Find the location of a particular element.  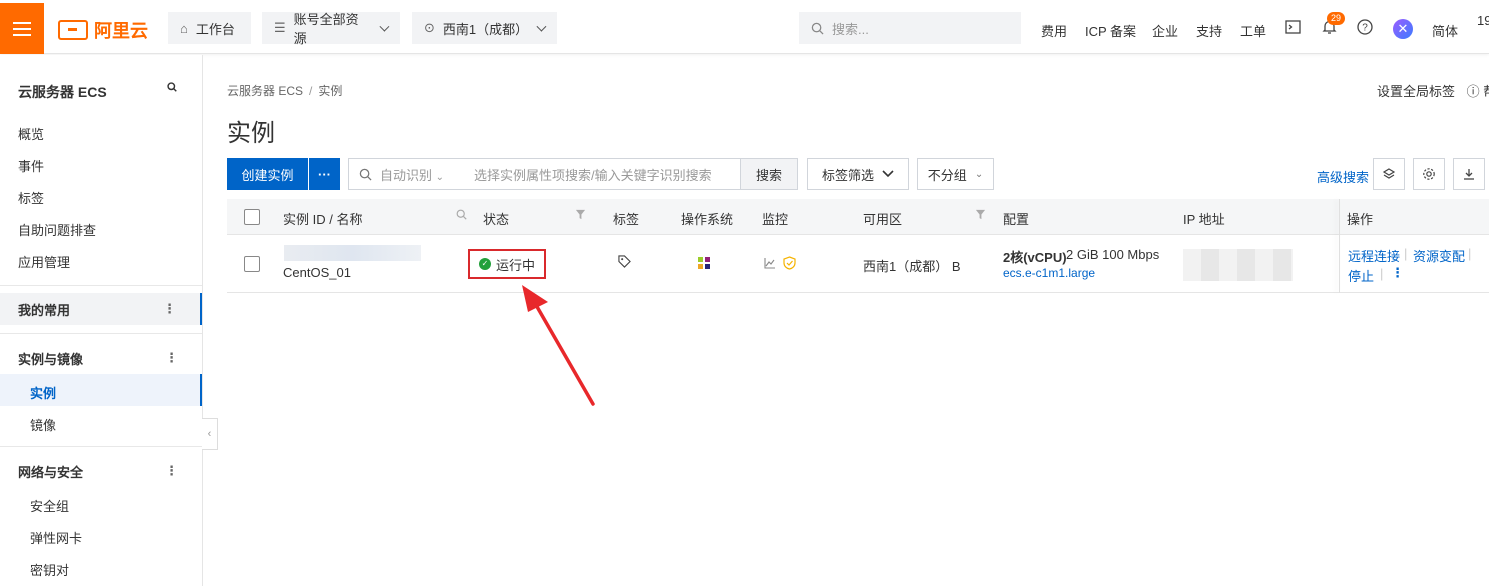

region-label: 西南1（成都） is located at coordinates (485, 29).